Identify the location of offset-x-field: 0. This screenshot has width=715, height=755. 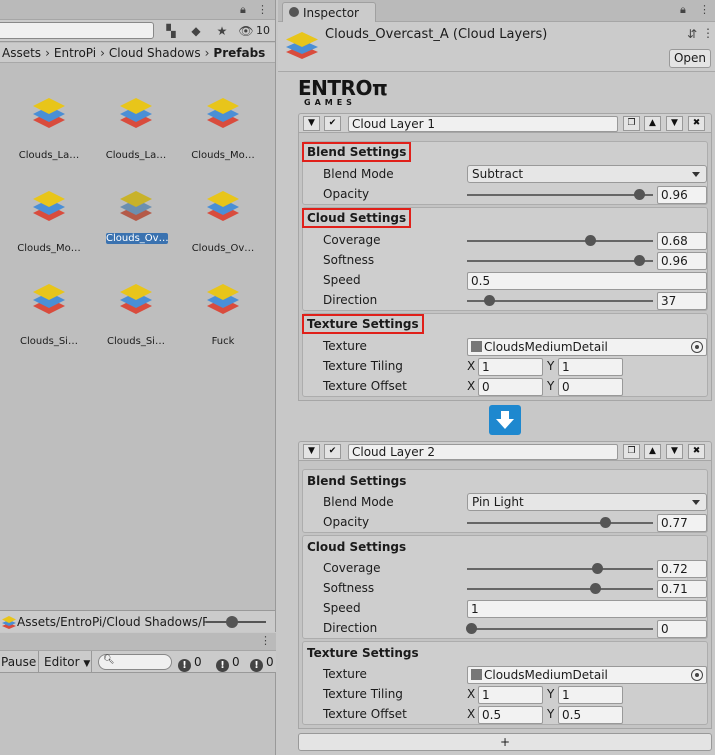
(510, 387).